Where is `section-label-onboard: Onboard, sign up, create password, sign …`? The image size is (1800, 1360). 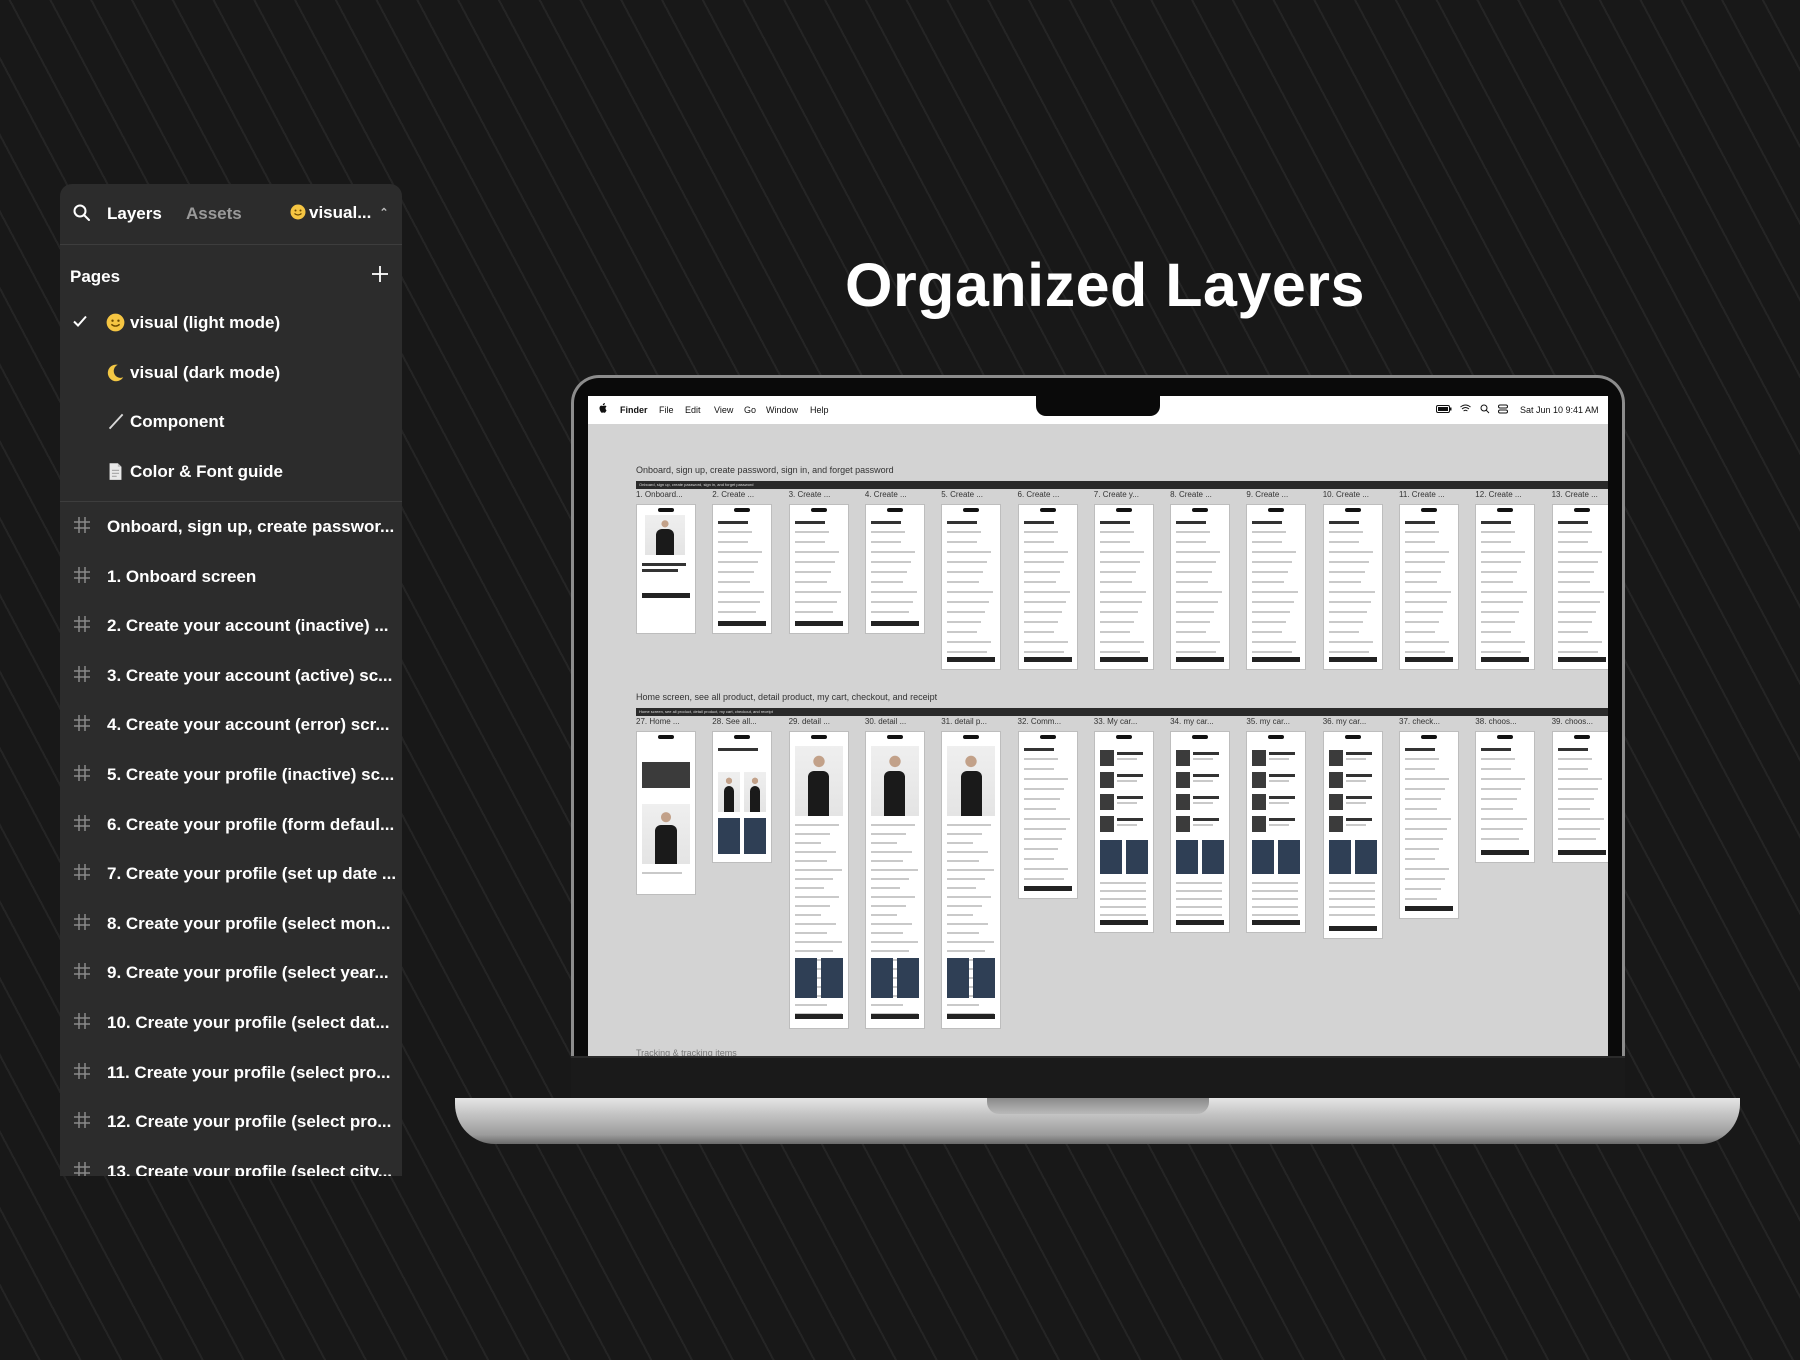 section-label-onboard: Onboard, sign up, create password, sign … is located at coordinates (765, 470).